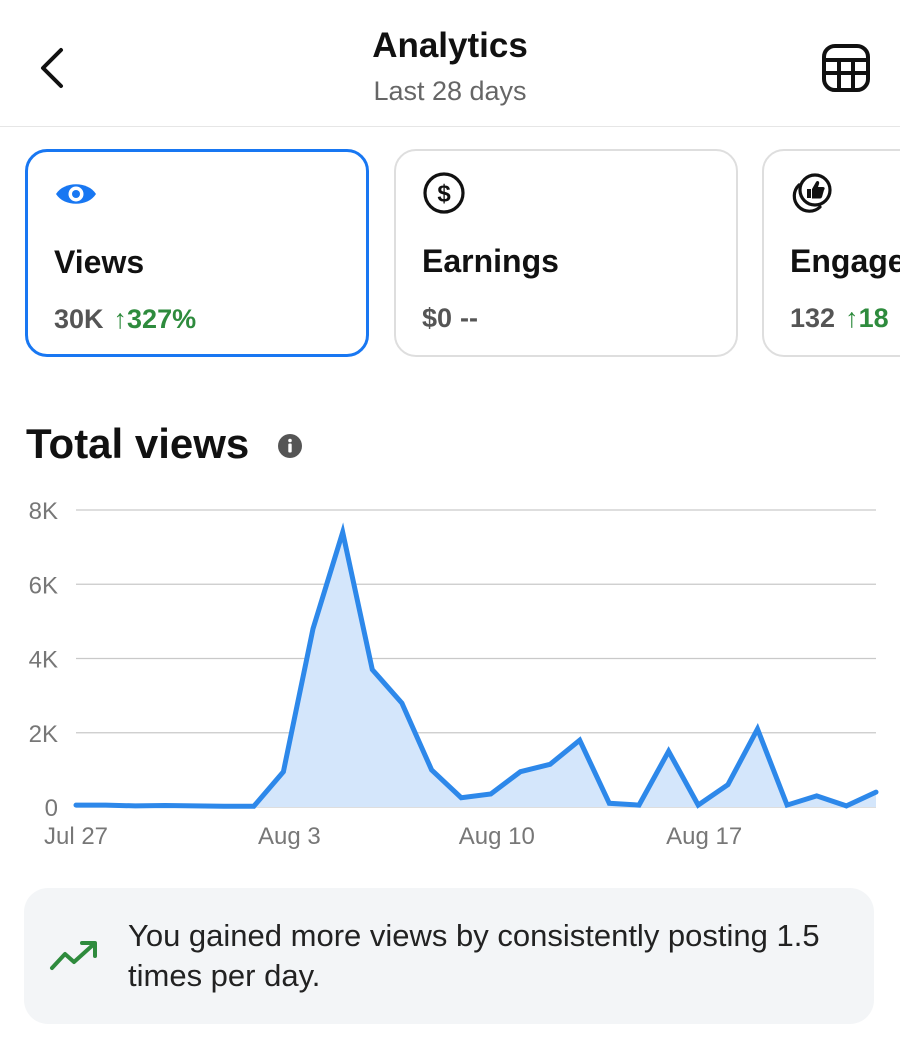  Describe the element at coordinates (43, 734) in the screenshot. I see `y-tick-label: 2K` at that location.